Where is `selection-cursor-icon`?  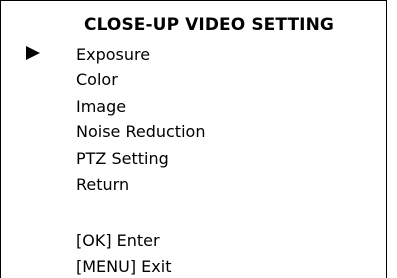
selection-cursor-icon is located at coordinates (33, 53).